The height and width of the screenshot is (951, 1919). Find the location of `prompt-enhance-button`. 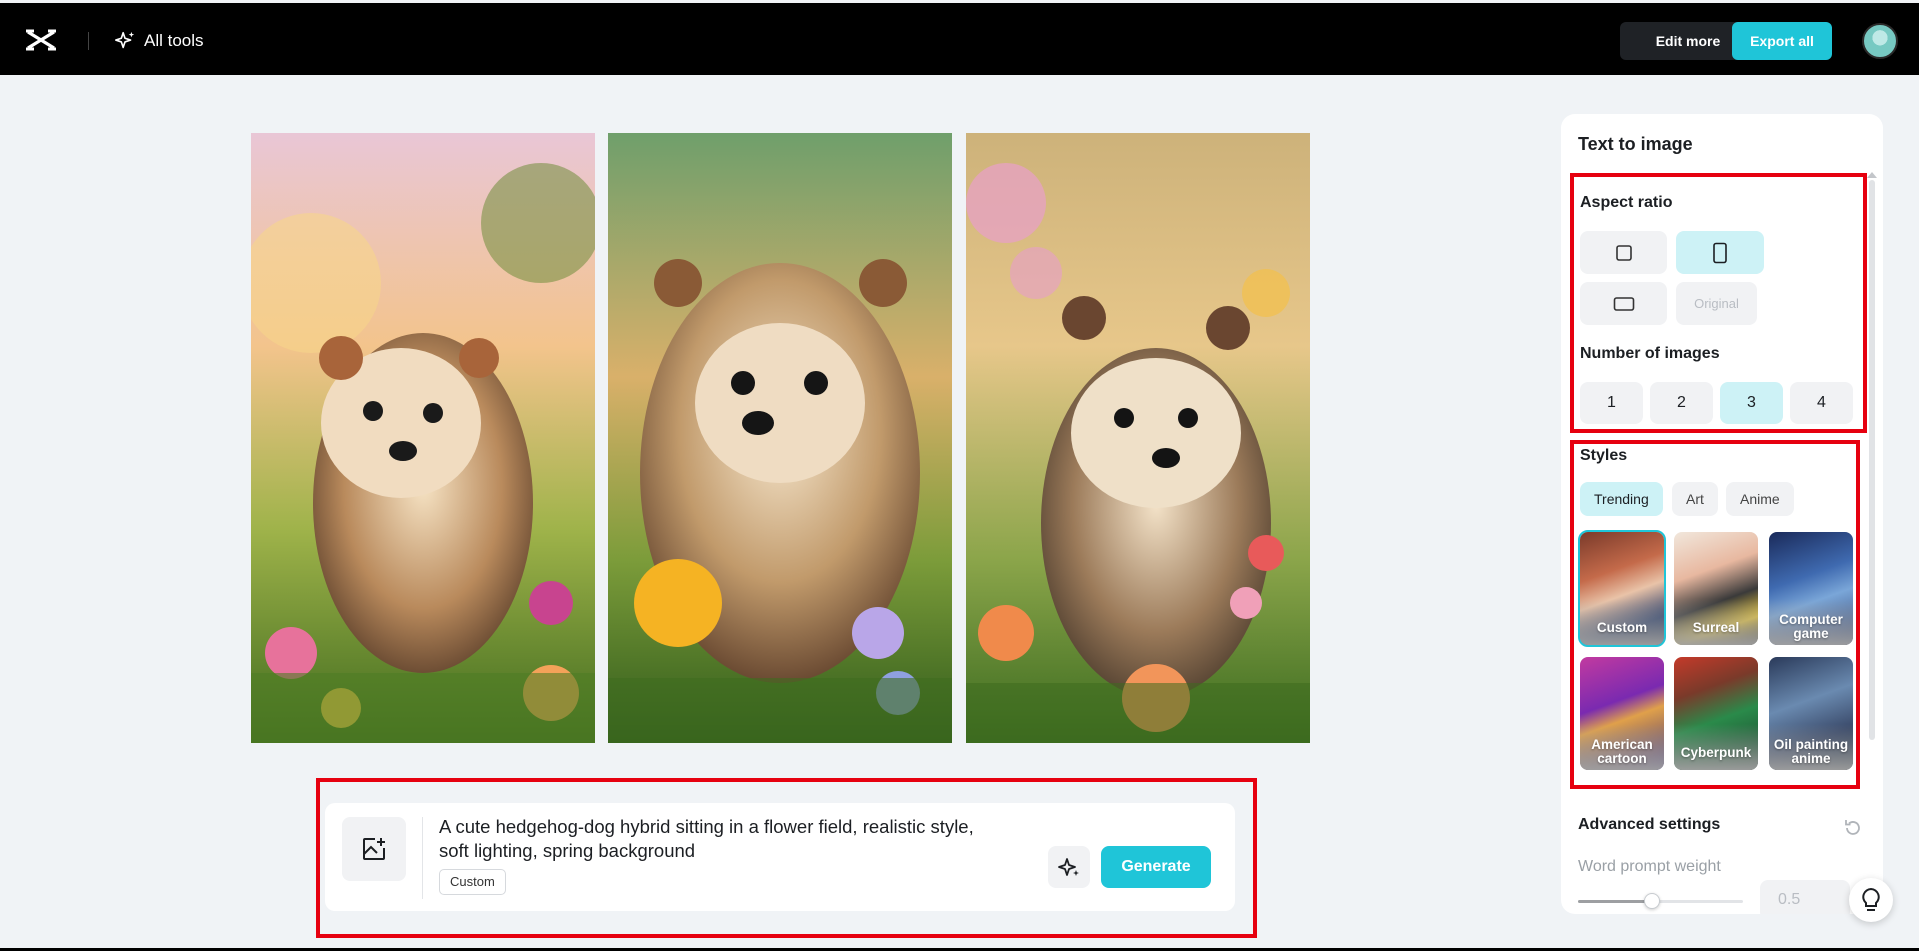

prompt-enhance-button is located at coordinates (1069, 867).